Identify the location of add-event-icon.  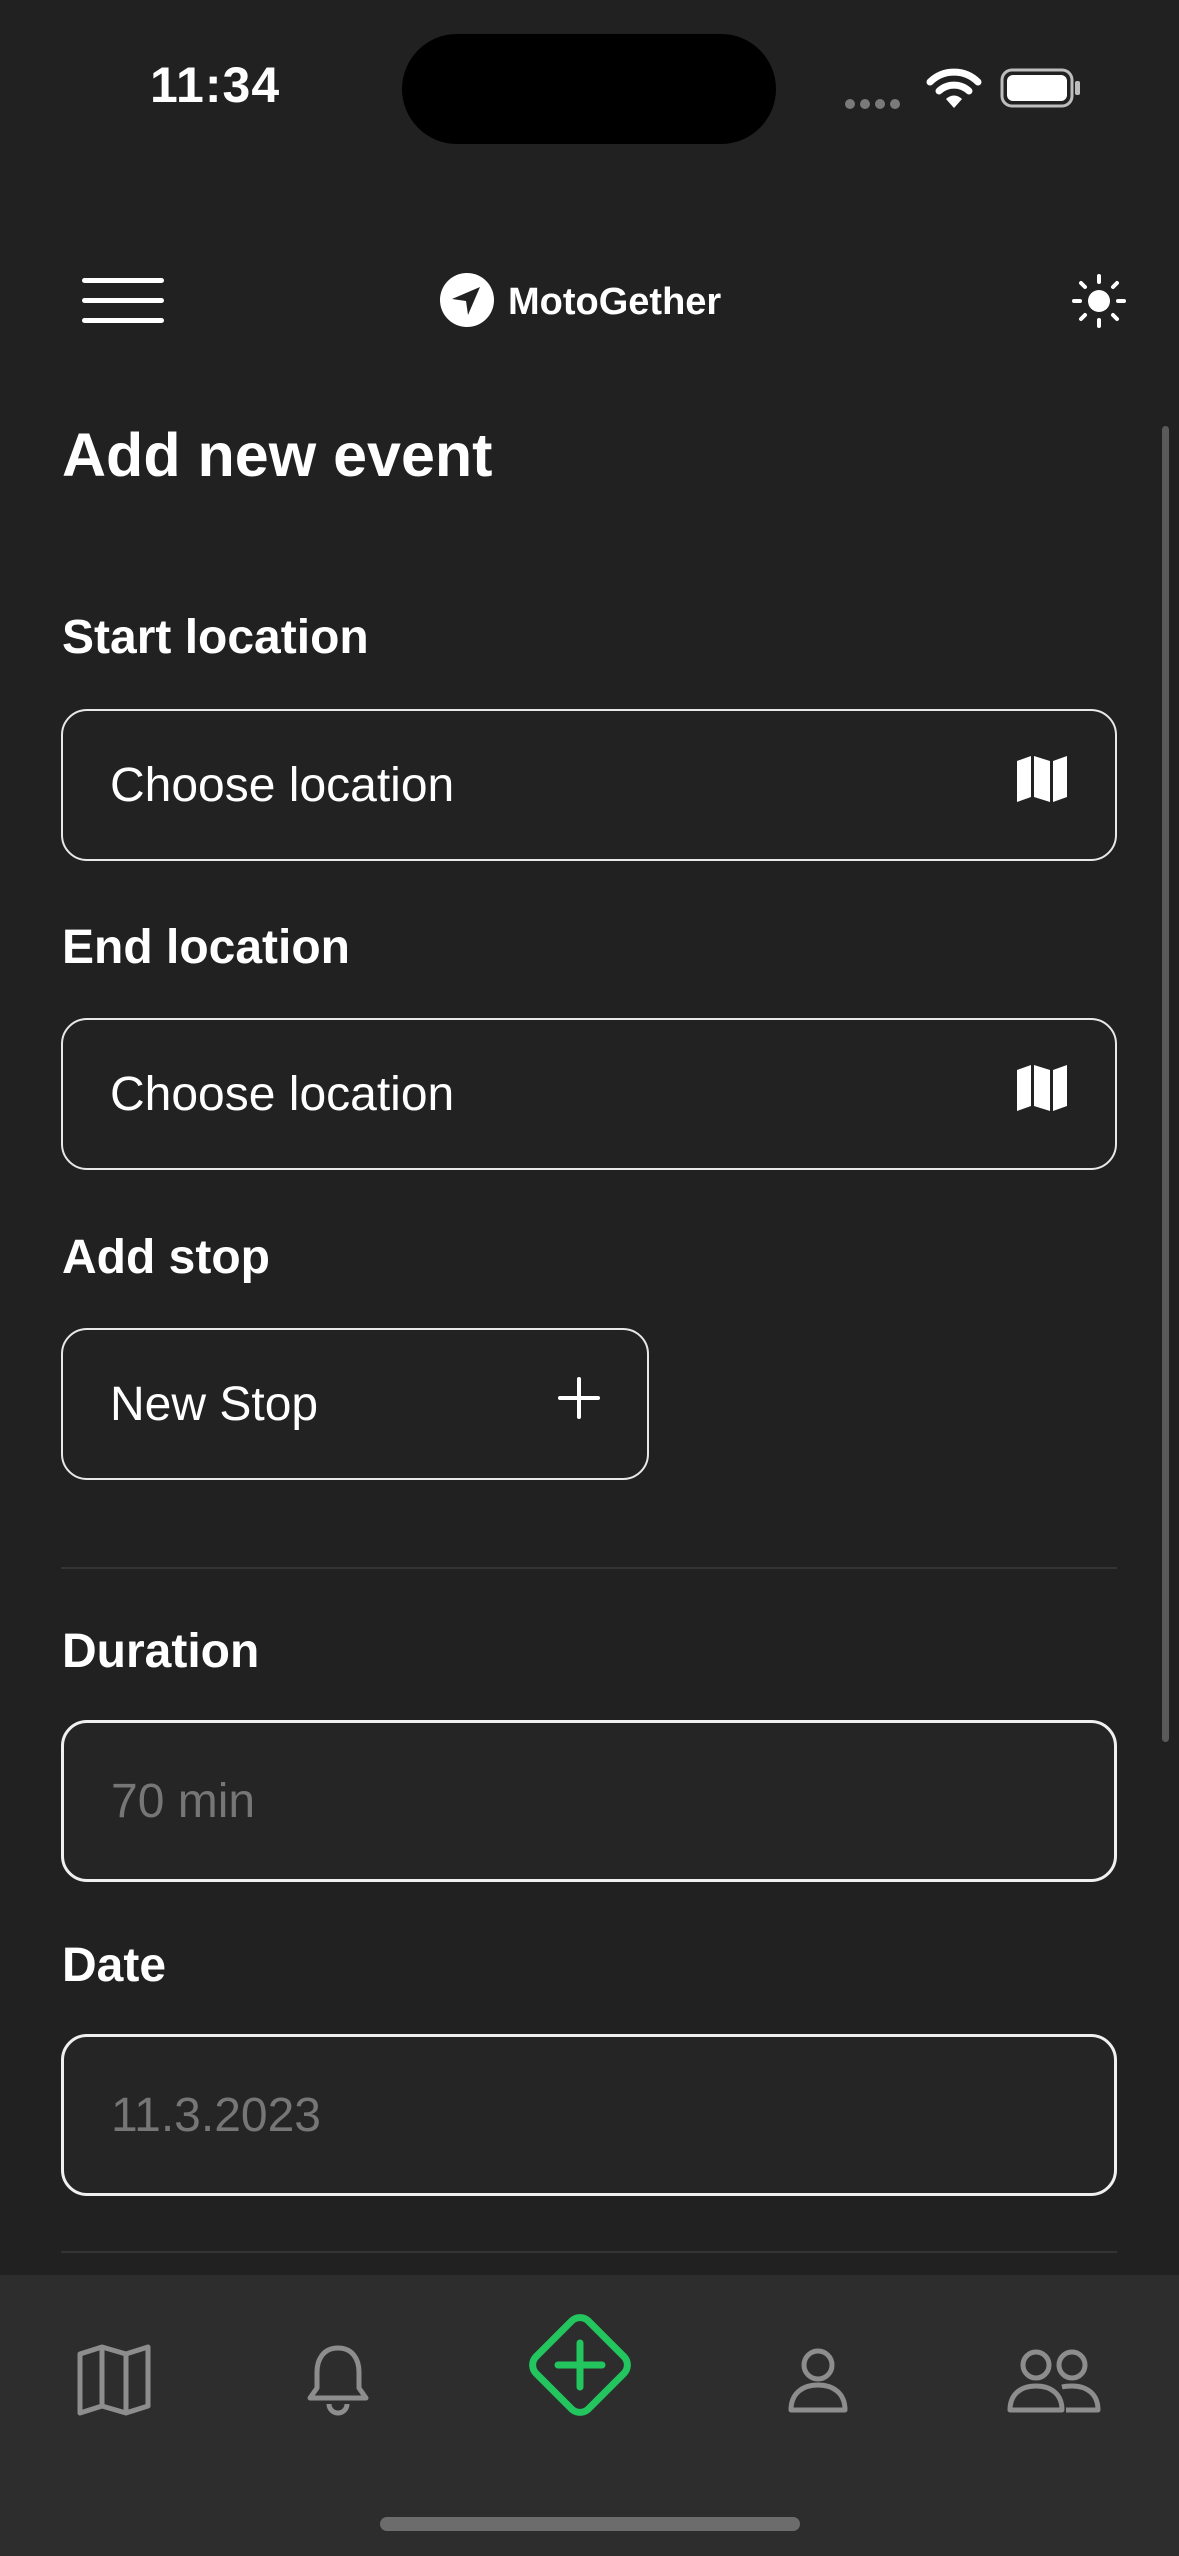
(580, 2367).